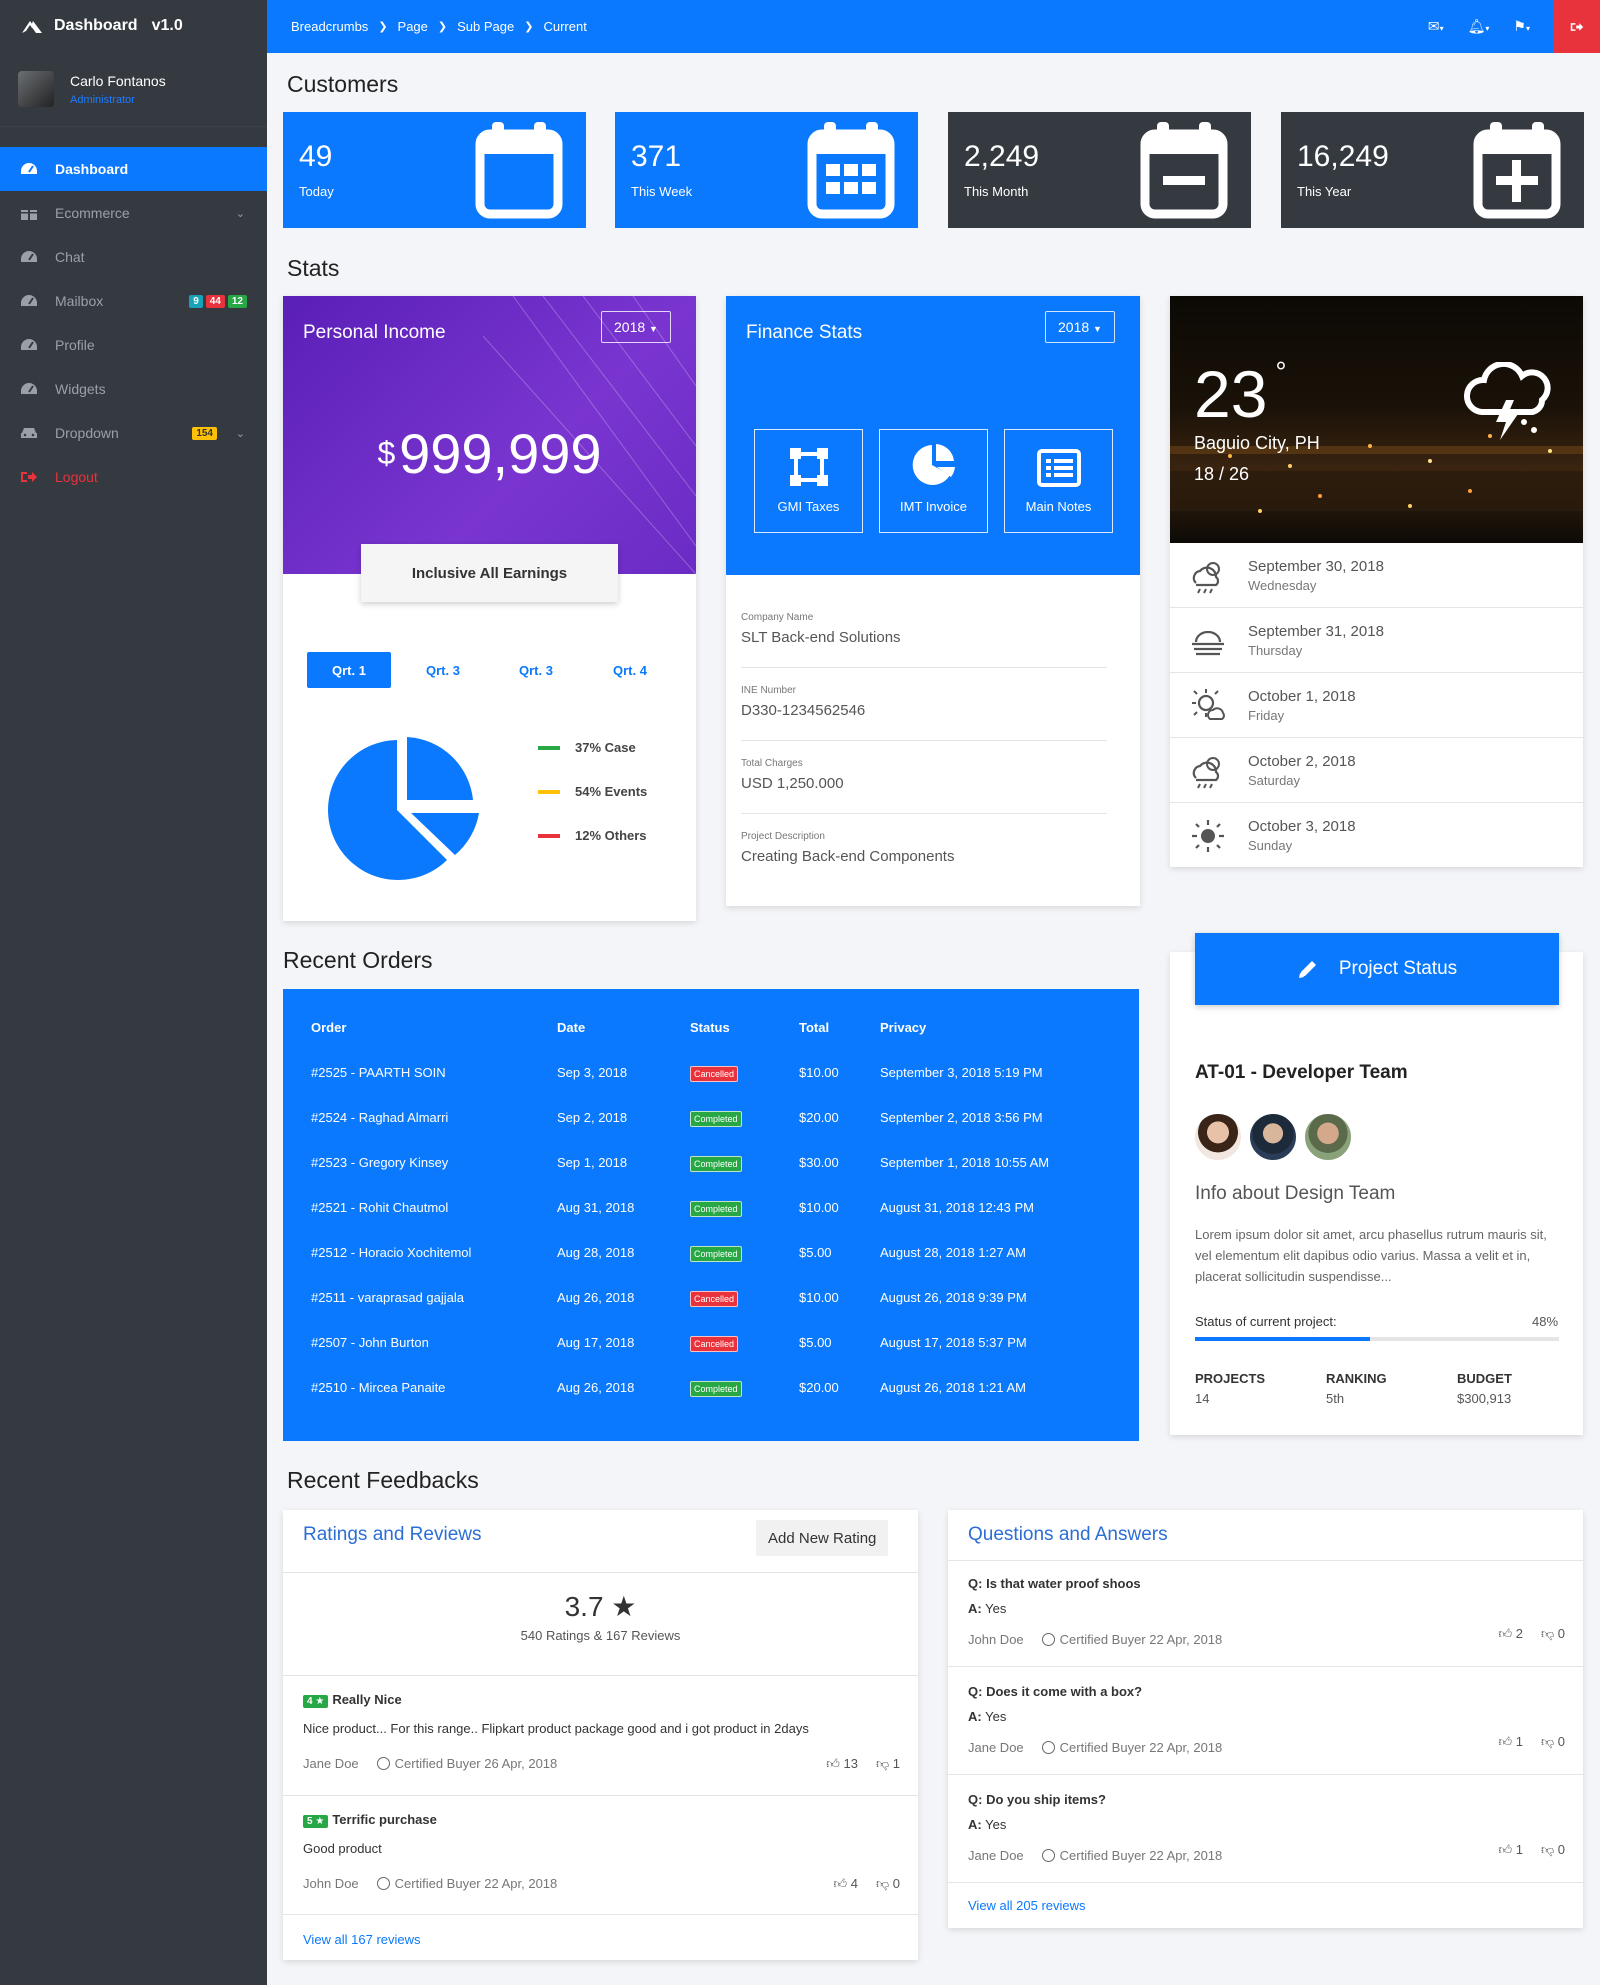  What do you see at coordinates (536, 670) in the screenshot?
I see `tab-qrt-3b: Qrt. 3` at bounding box center [536, 670].